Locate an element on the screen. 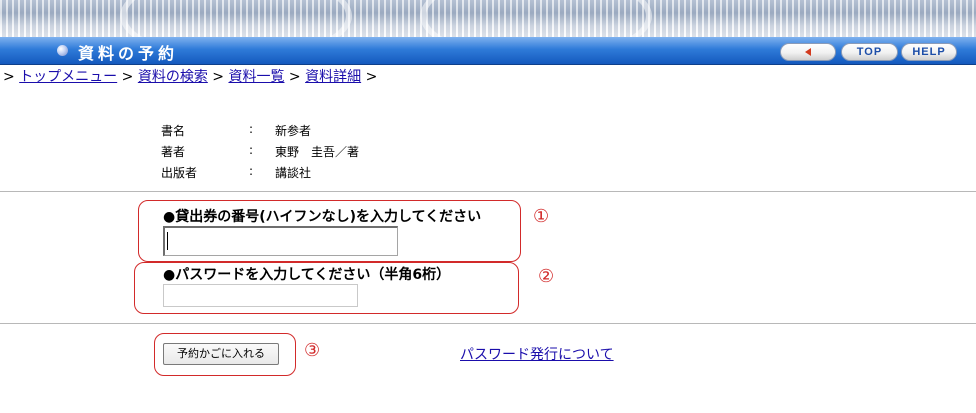  author-label: 著者 is located at coordinates (173, 152).